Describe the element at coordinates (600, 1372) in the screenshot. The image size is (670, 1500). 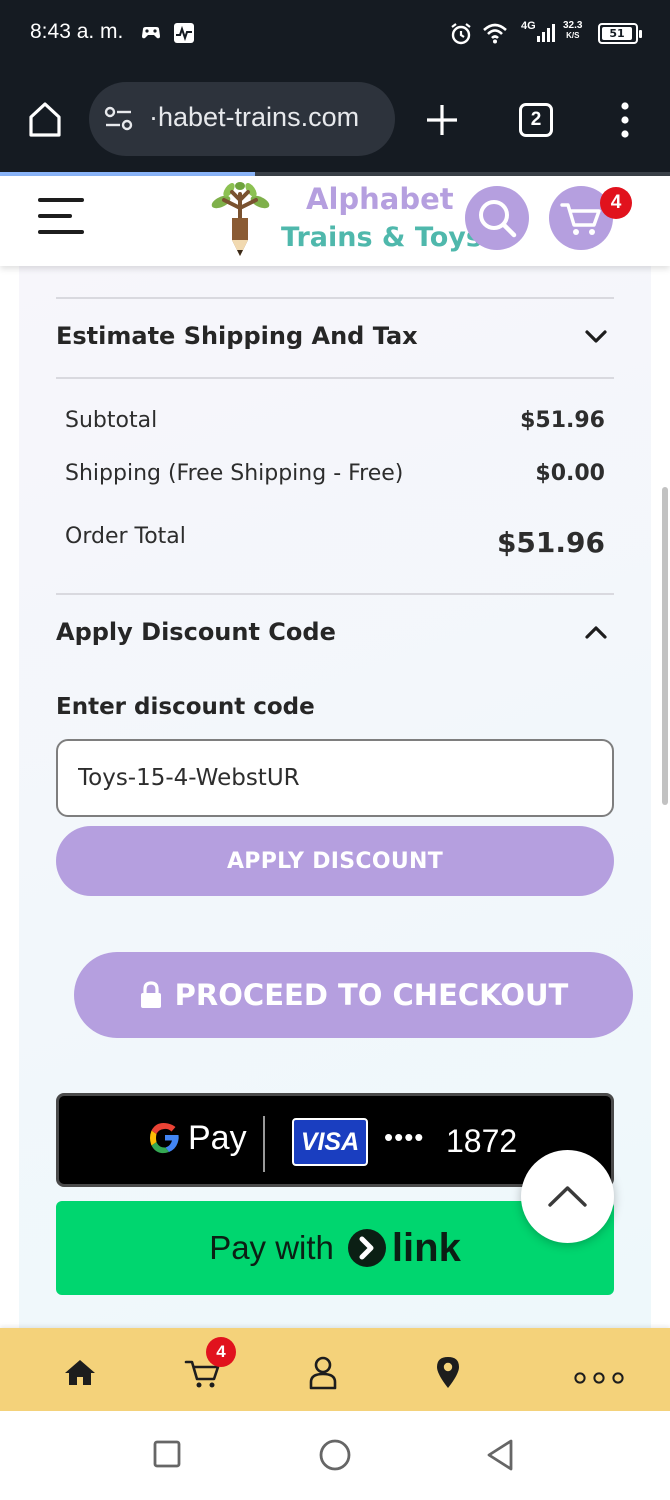
I see `more-icon` at that location.